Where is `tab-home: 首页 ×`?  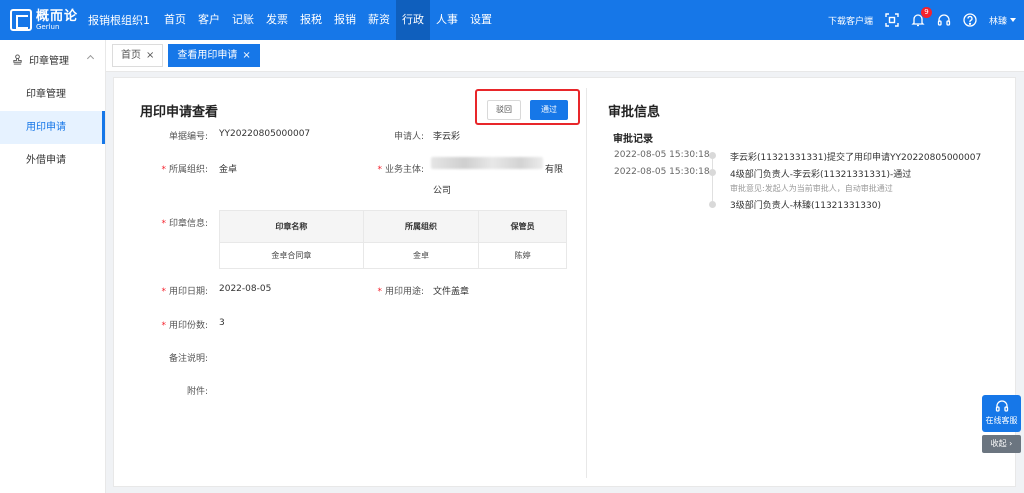 tab-home: 首页 × is located at coordinates (138, 55).